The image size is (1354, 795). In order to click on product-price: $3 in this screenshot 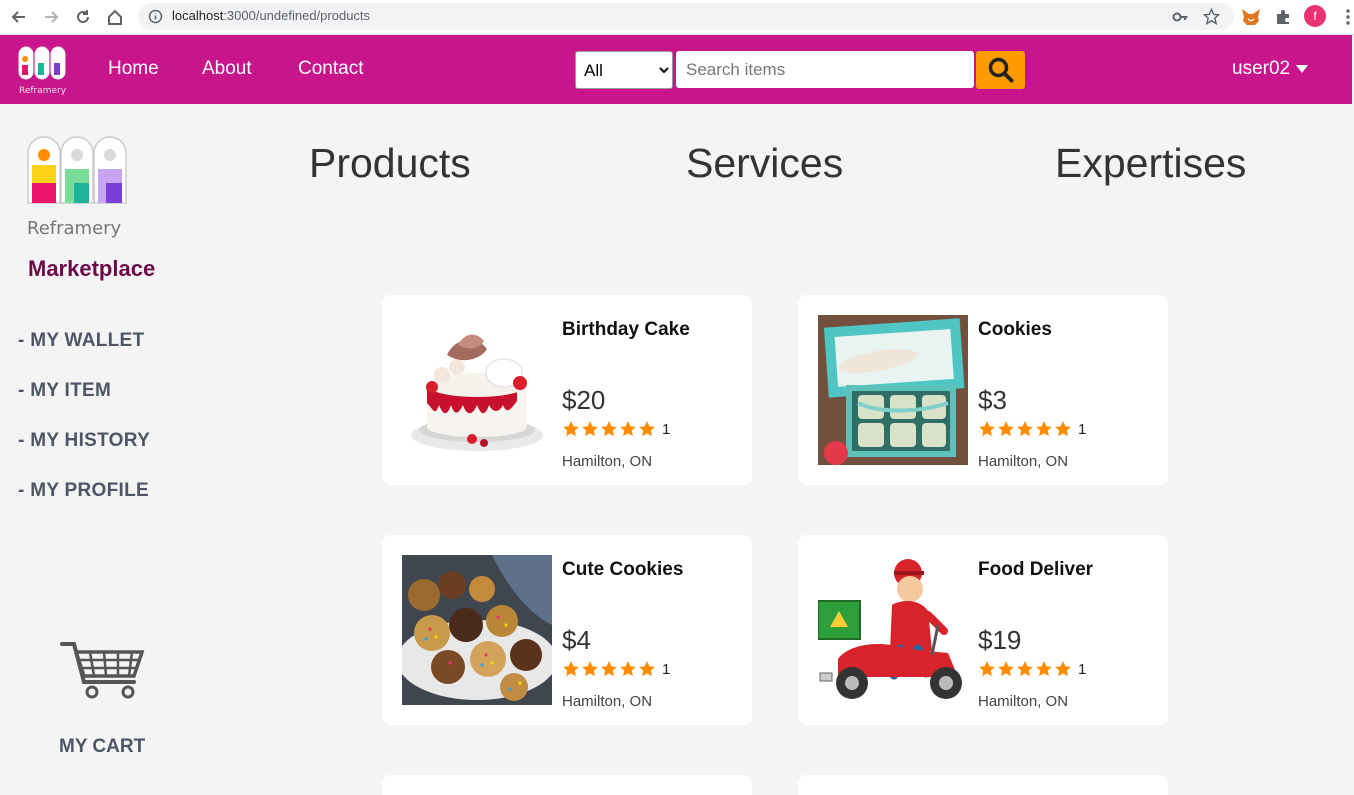, I will do `click(992, 400)`.